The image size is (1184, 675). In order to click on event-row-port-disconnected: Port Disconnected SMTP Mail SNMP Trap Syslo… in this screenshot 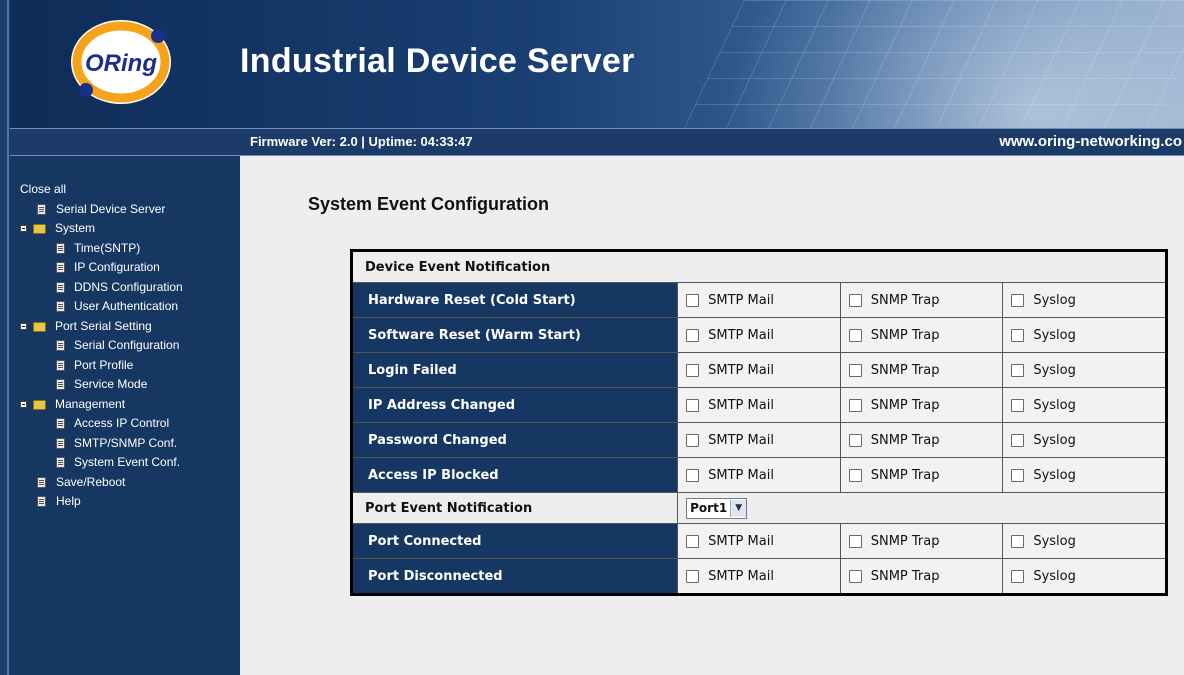, I will do `click(758, 576)`.